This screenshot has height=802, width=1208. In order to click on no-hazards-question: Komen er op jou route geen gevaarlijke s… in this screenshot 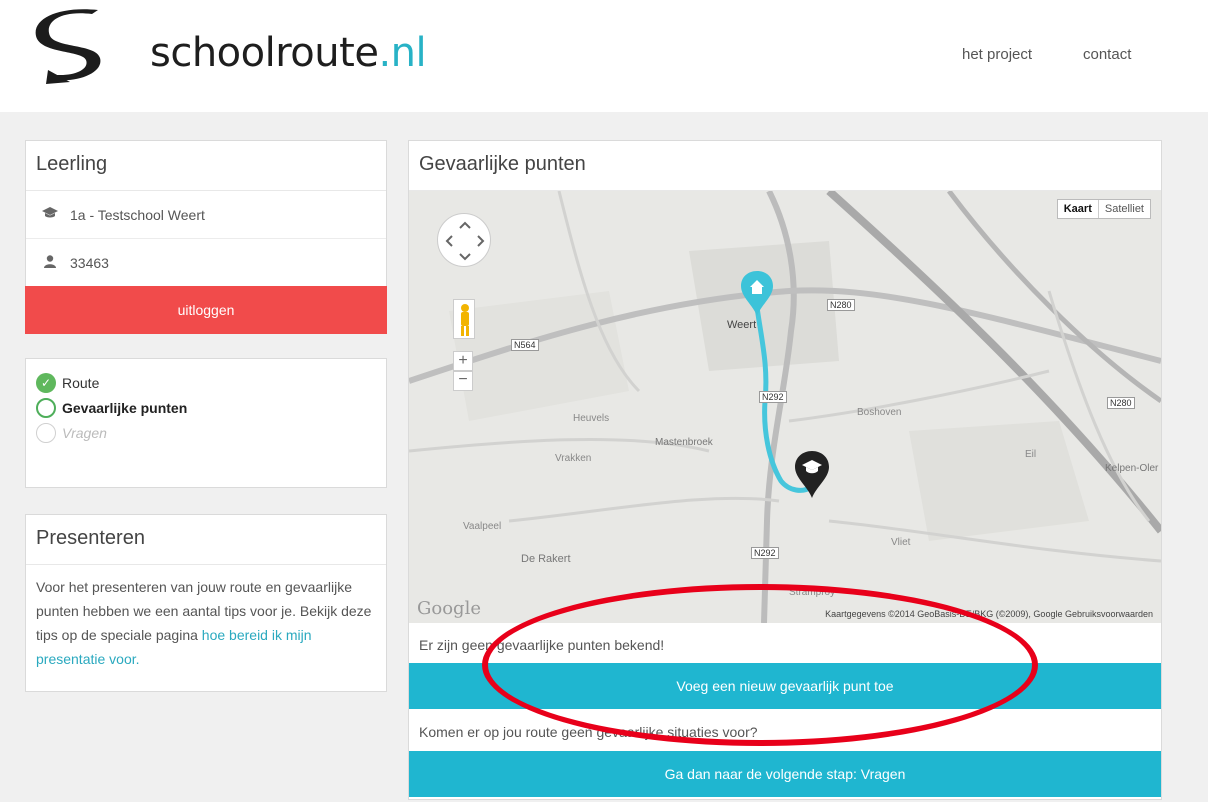, I will do `click(588, 732)`.